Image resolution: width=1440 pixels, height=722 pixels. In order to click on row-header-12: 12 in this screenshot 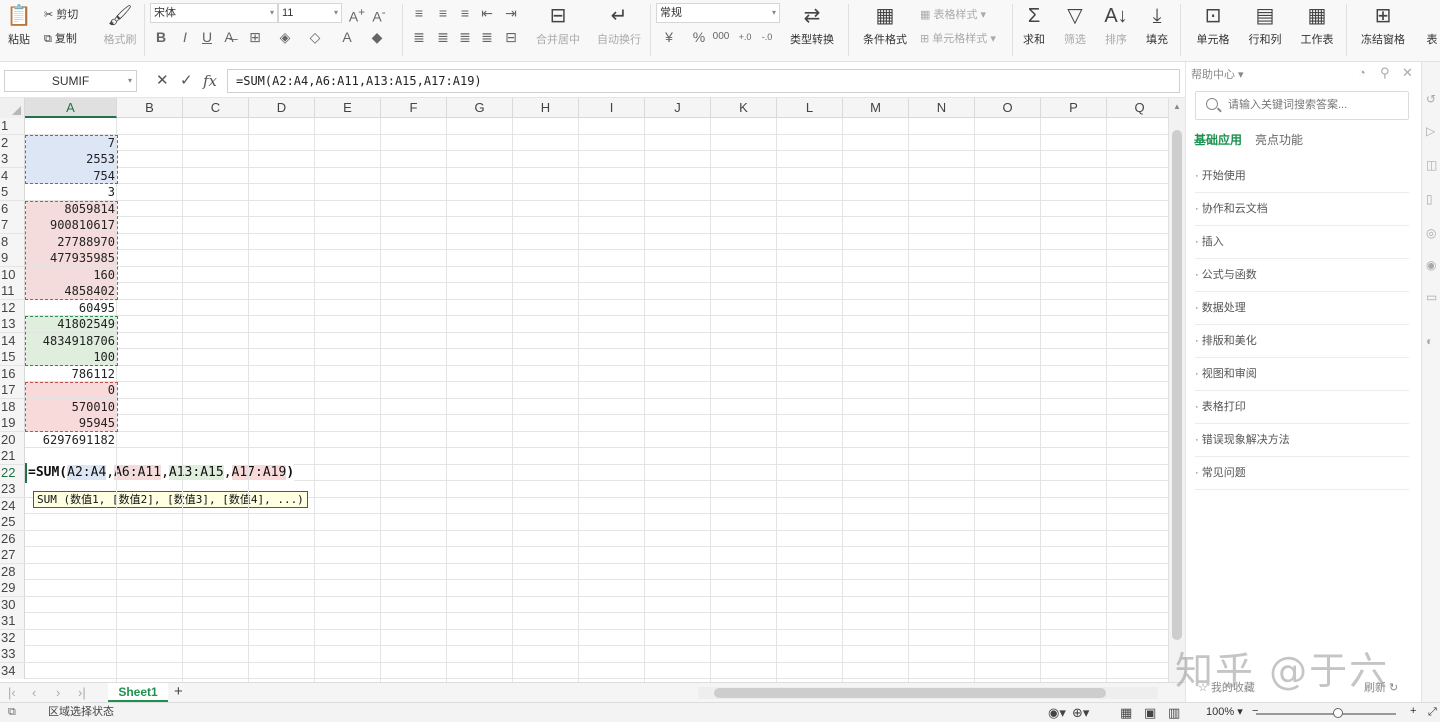, I will do `click(12, 307)`.